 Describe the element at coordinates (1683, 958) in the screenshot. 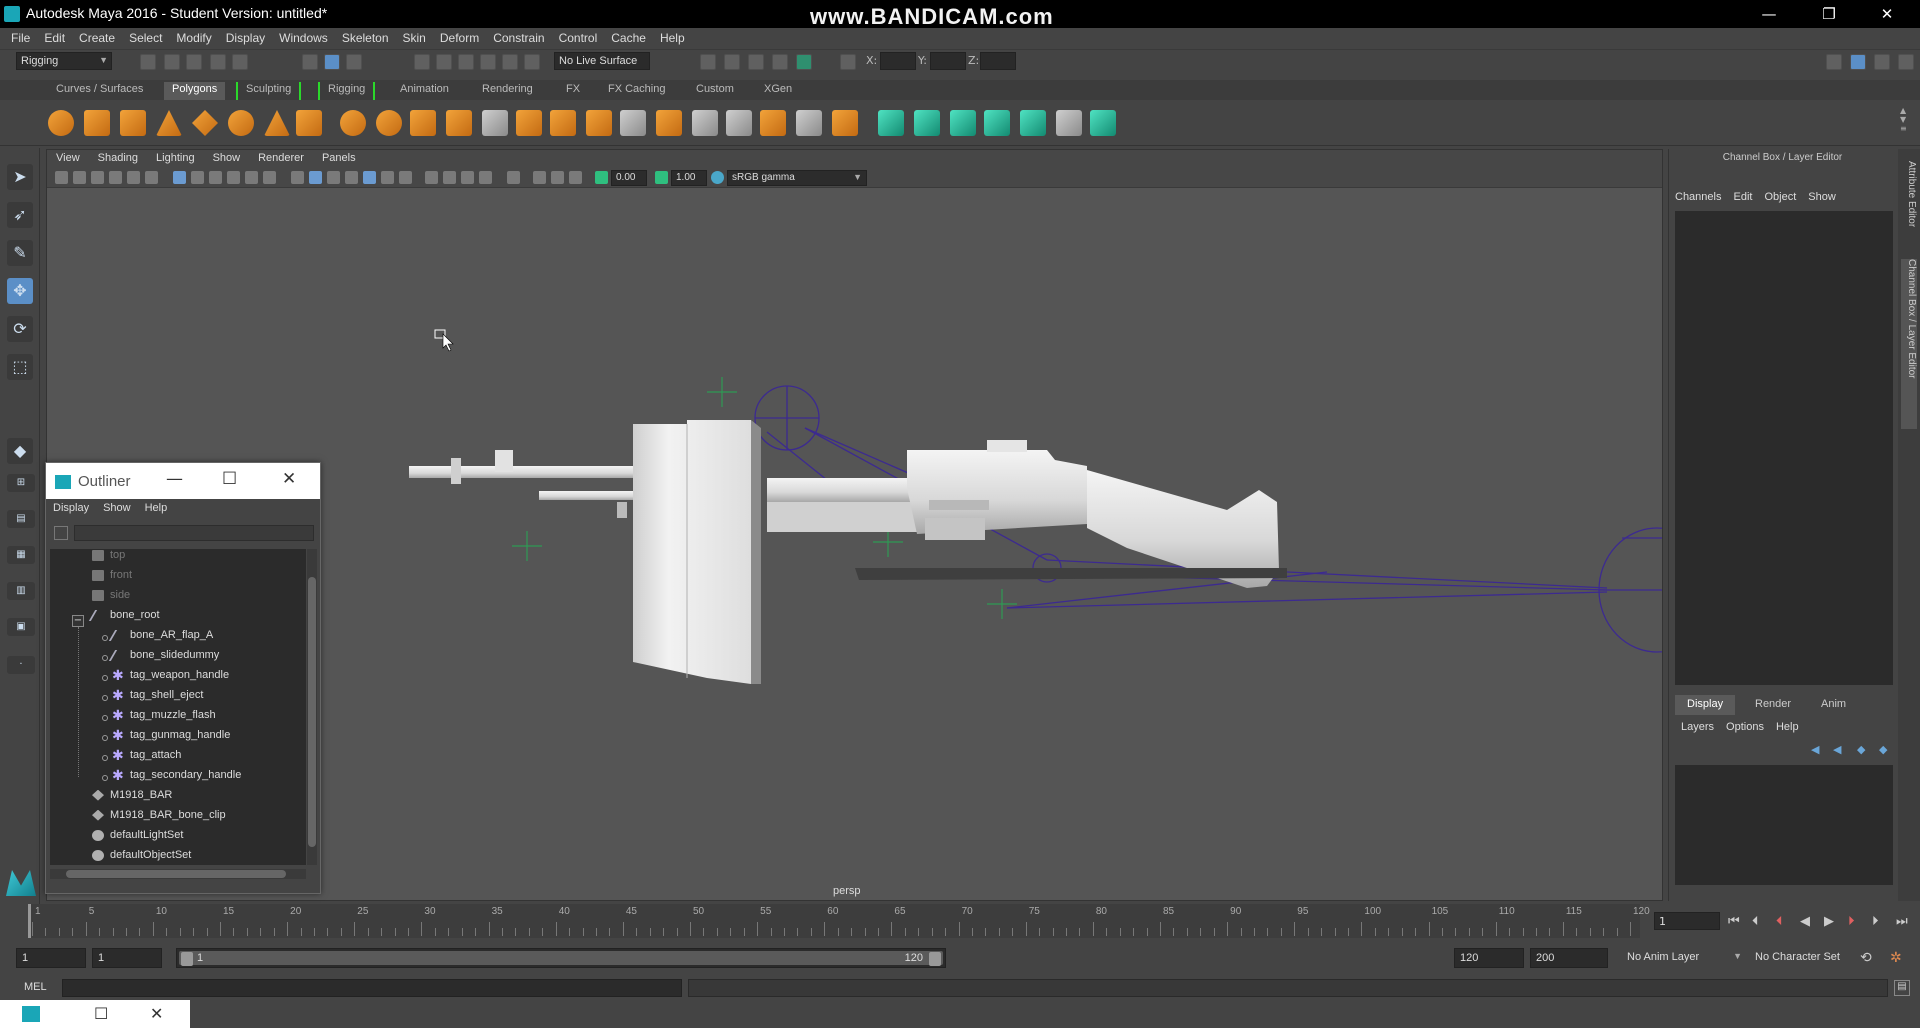

I see `anim-layer-dropdown: No Anim Layer ▼` at that location.